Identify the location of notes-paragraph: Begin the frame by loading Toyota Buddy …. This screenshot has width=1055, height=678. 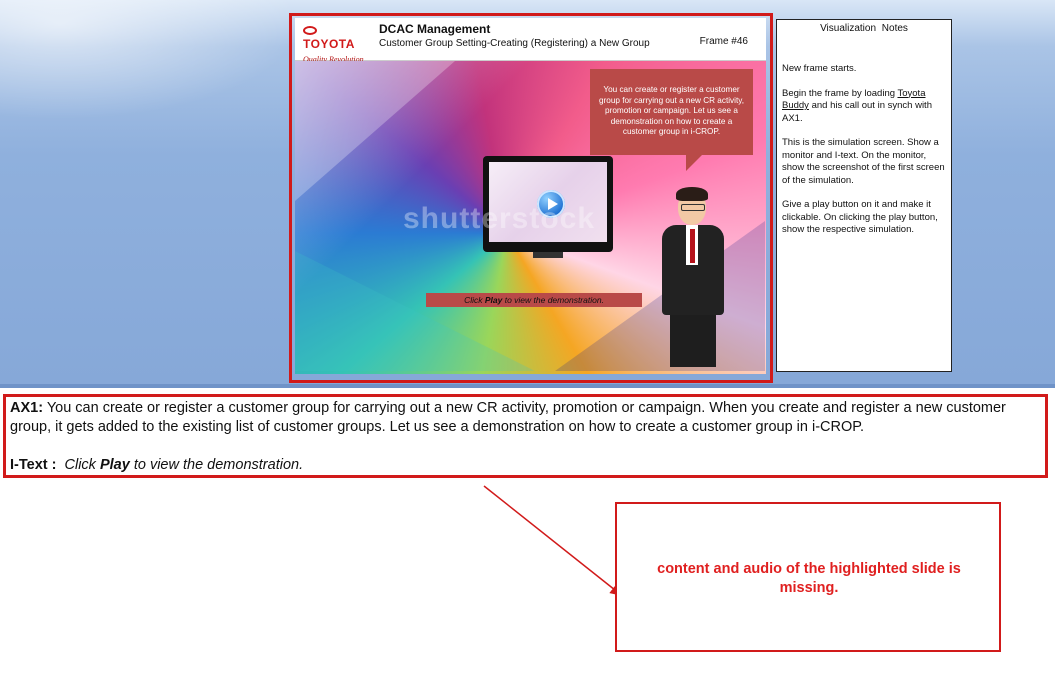
(857, 105).